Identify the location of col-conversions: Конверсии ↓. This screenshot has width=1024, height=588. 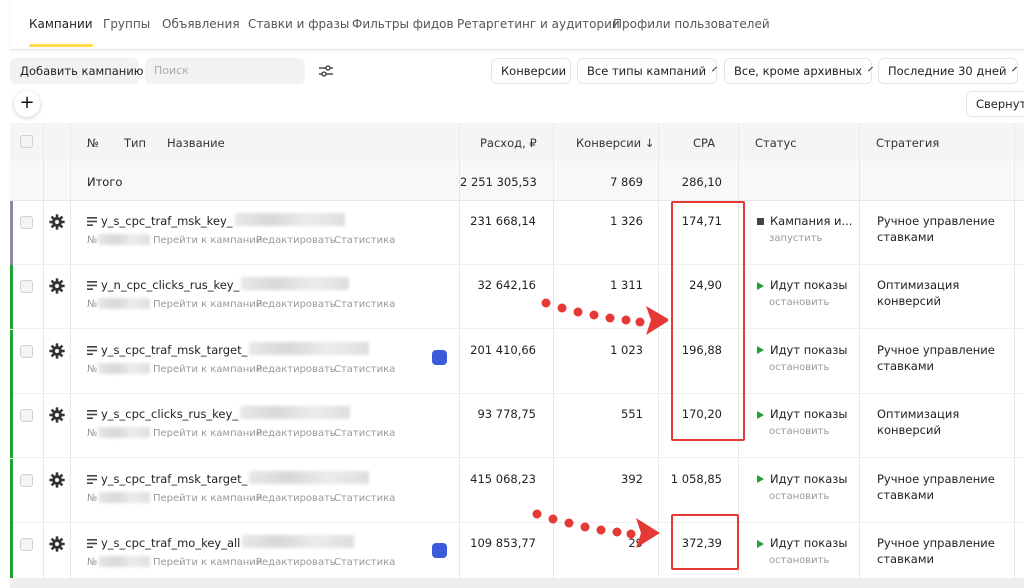
(615, 143).